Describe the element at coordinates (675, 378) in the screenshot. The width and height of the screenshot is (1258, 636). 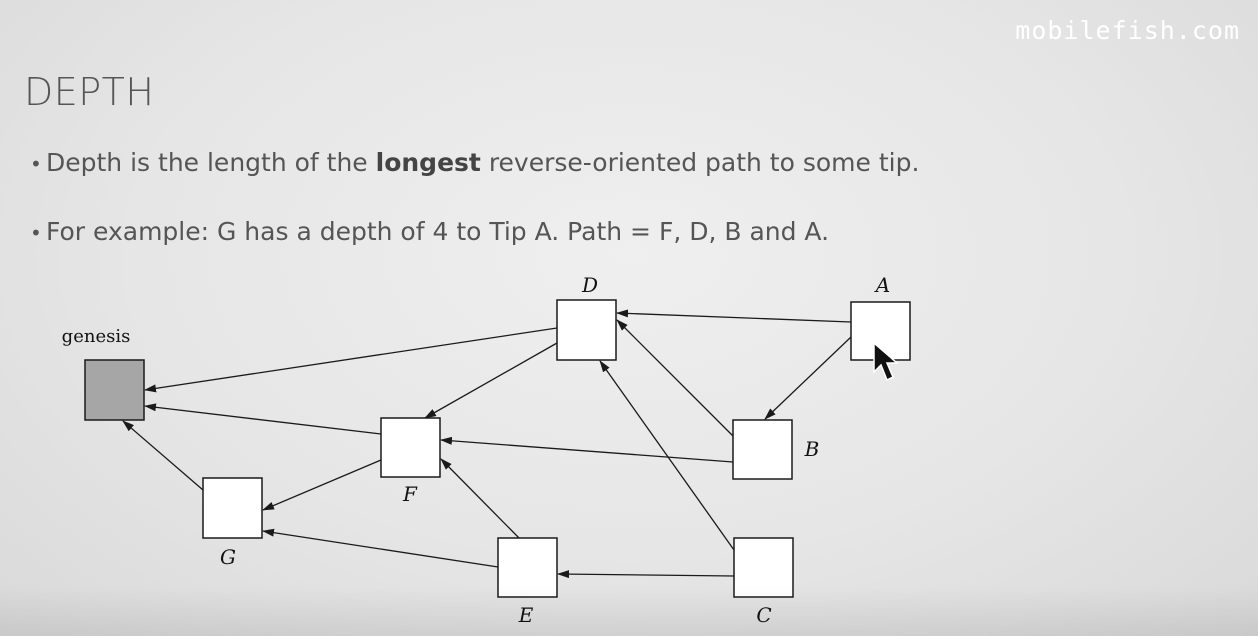
I see `edge-B-to-D` at that location.